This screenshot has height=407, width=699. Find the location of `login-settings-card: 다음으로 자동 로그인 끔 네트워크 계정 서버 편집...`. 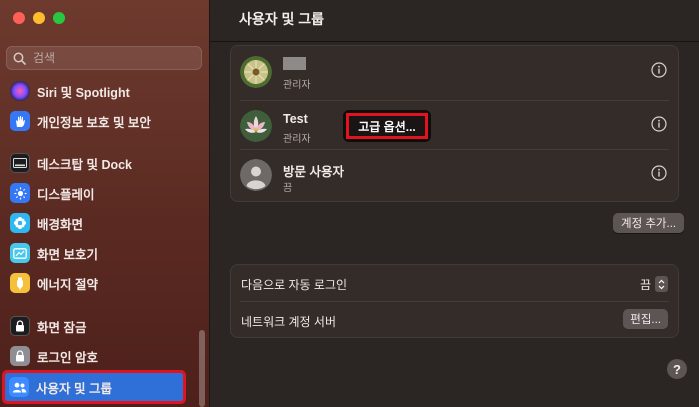

login-settings-card: 다음으로 자동 로그인 끔 네트워크 계정 서버 편집... is located at coordinates (454, 301).